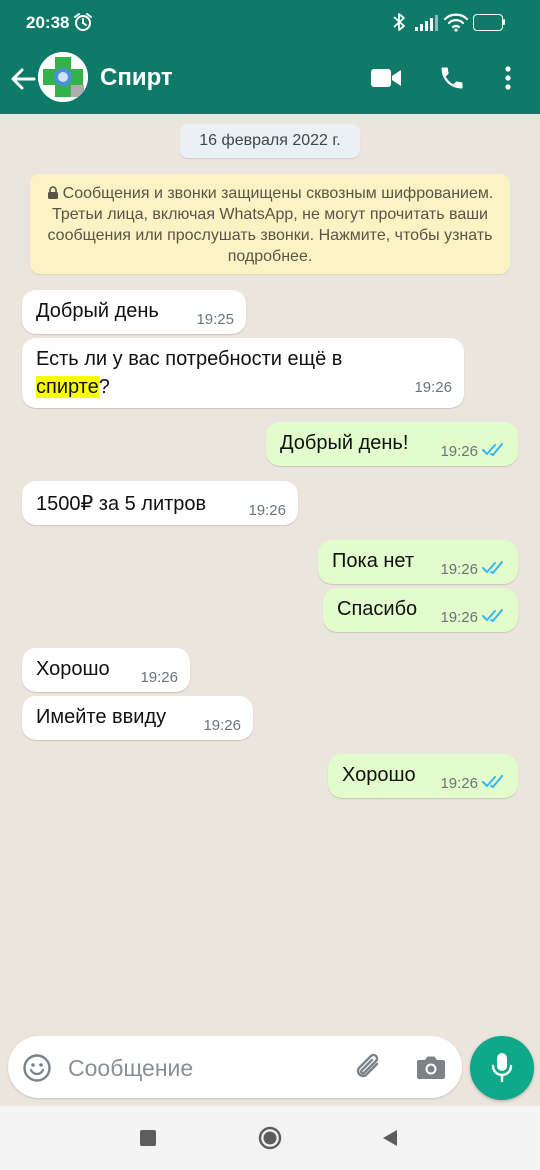 The image size is (540, 1170). I want to click on date-chip: 16 февраля 2022 г., so click(270, 141).